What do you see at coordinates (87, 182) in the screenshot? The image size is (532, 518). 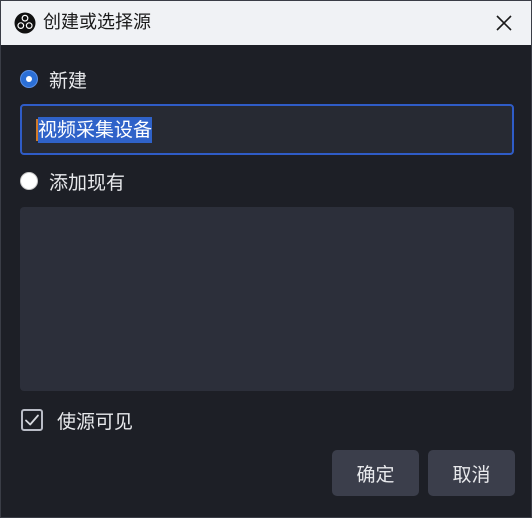 I see `add-existing-label: 添加现有` at bounding box center [87, 182].